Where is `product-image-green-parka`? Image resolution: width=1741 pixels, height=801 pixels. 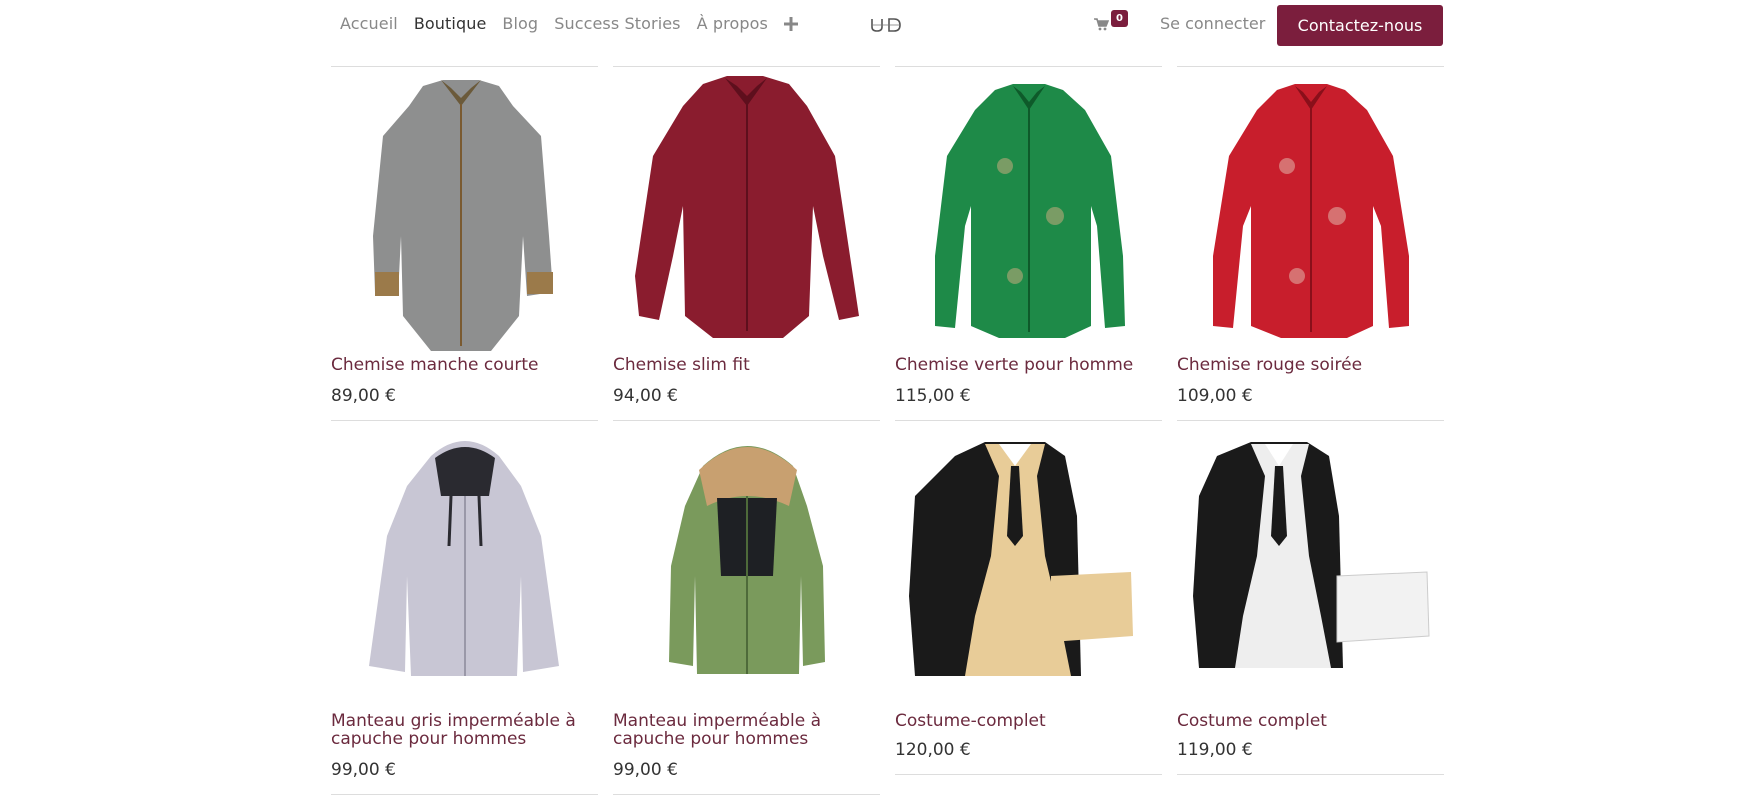
product-image-green-parka is located at coordinates (746, 568).